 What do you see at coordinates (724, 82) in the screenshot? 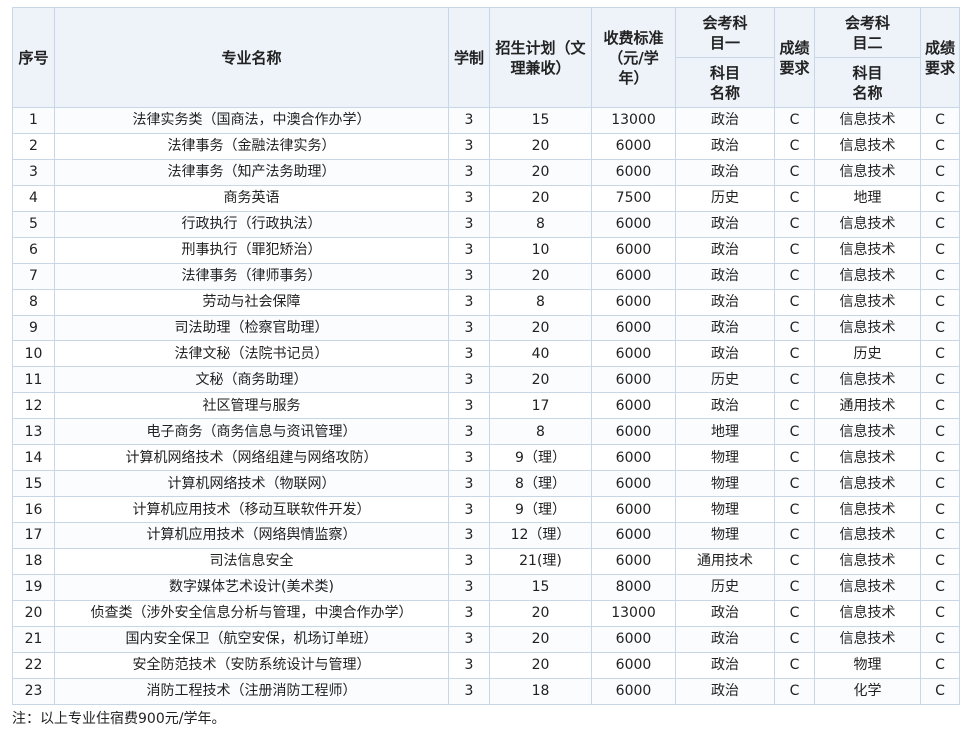
I see `header-subject1-name-text: 科目名称` at bounding box center [724, 82].